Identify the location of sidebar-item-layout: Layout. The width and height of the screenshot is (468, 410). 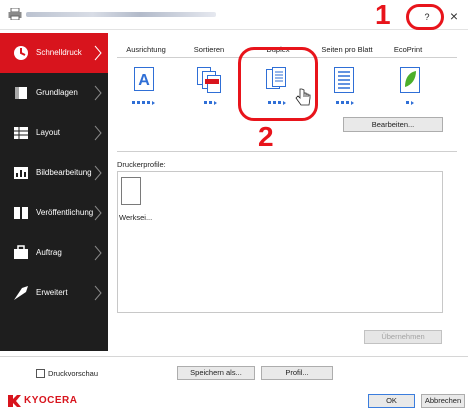
(54, 133).